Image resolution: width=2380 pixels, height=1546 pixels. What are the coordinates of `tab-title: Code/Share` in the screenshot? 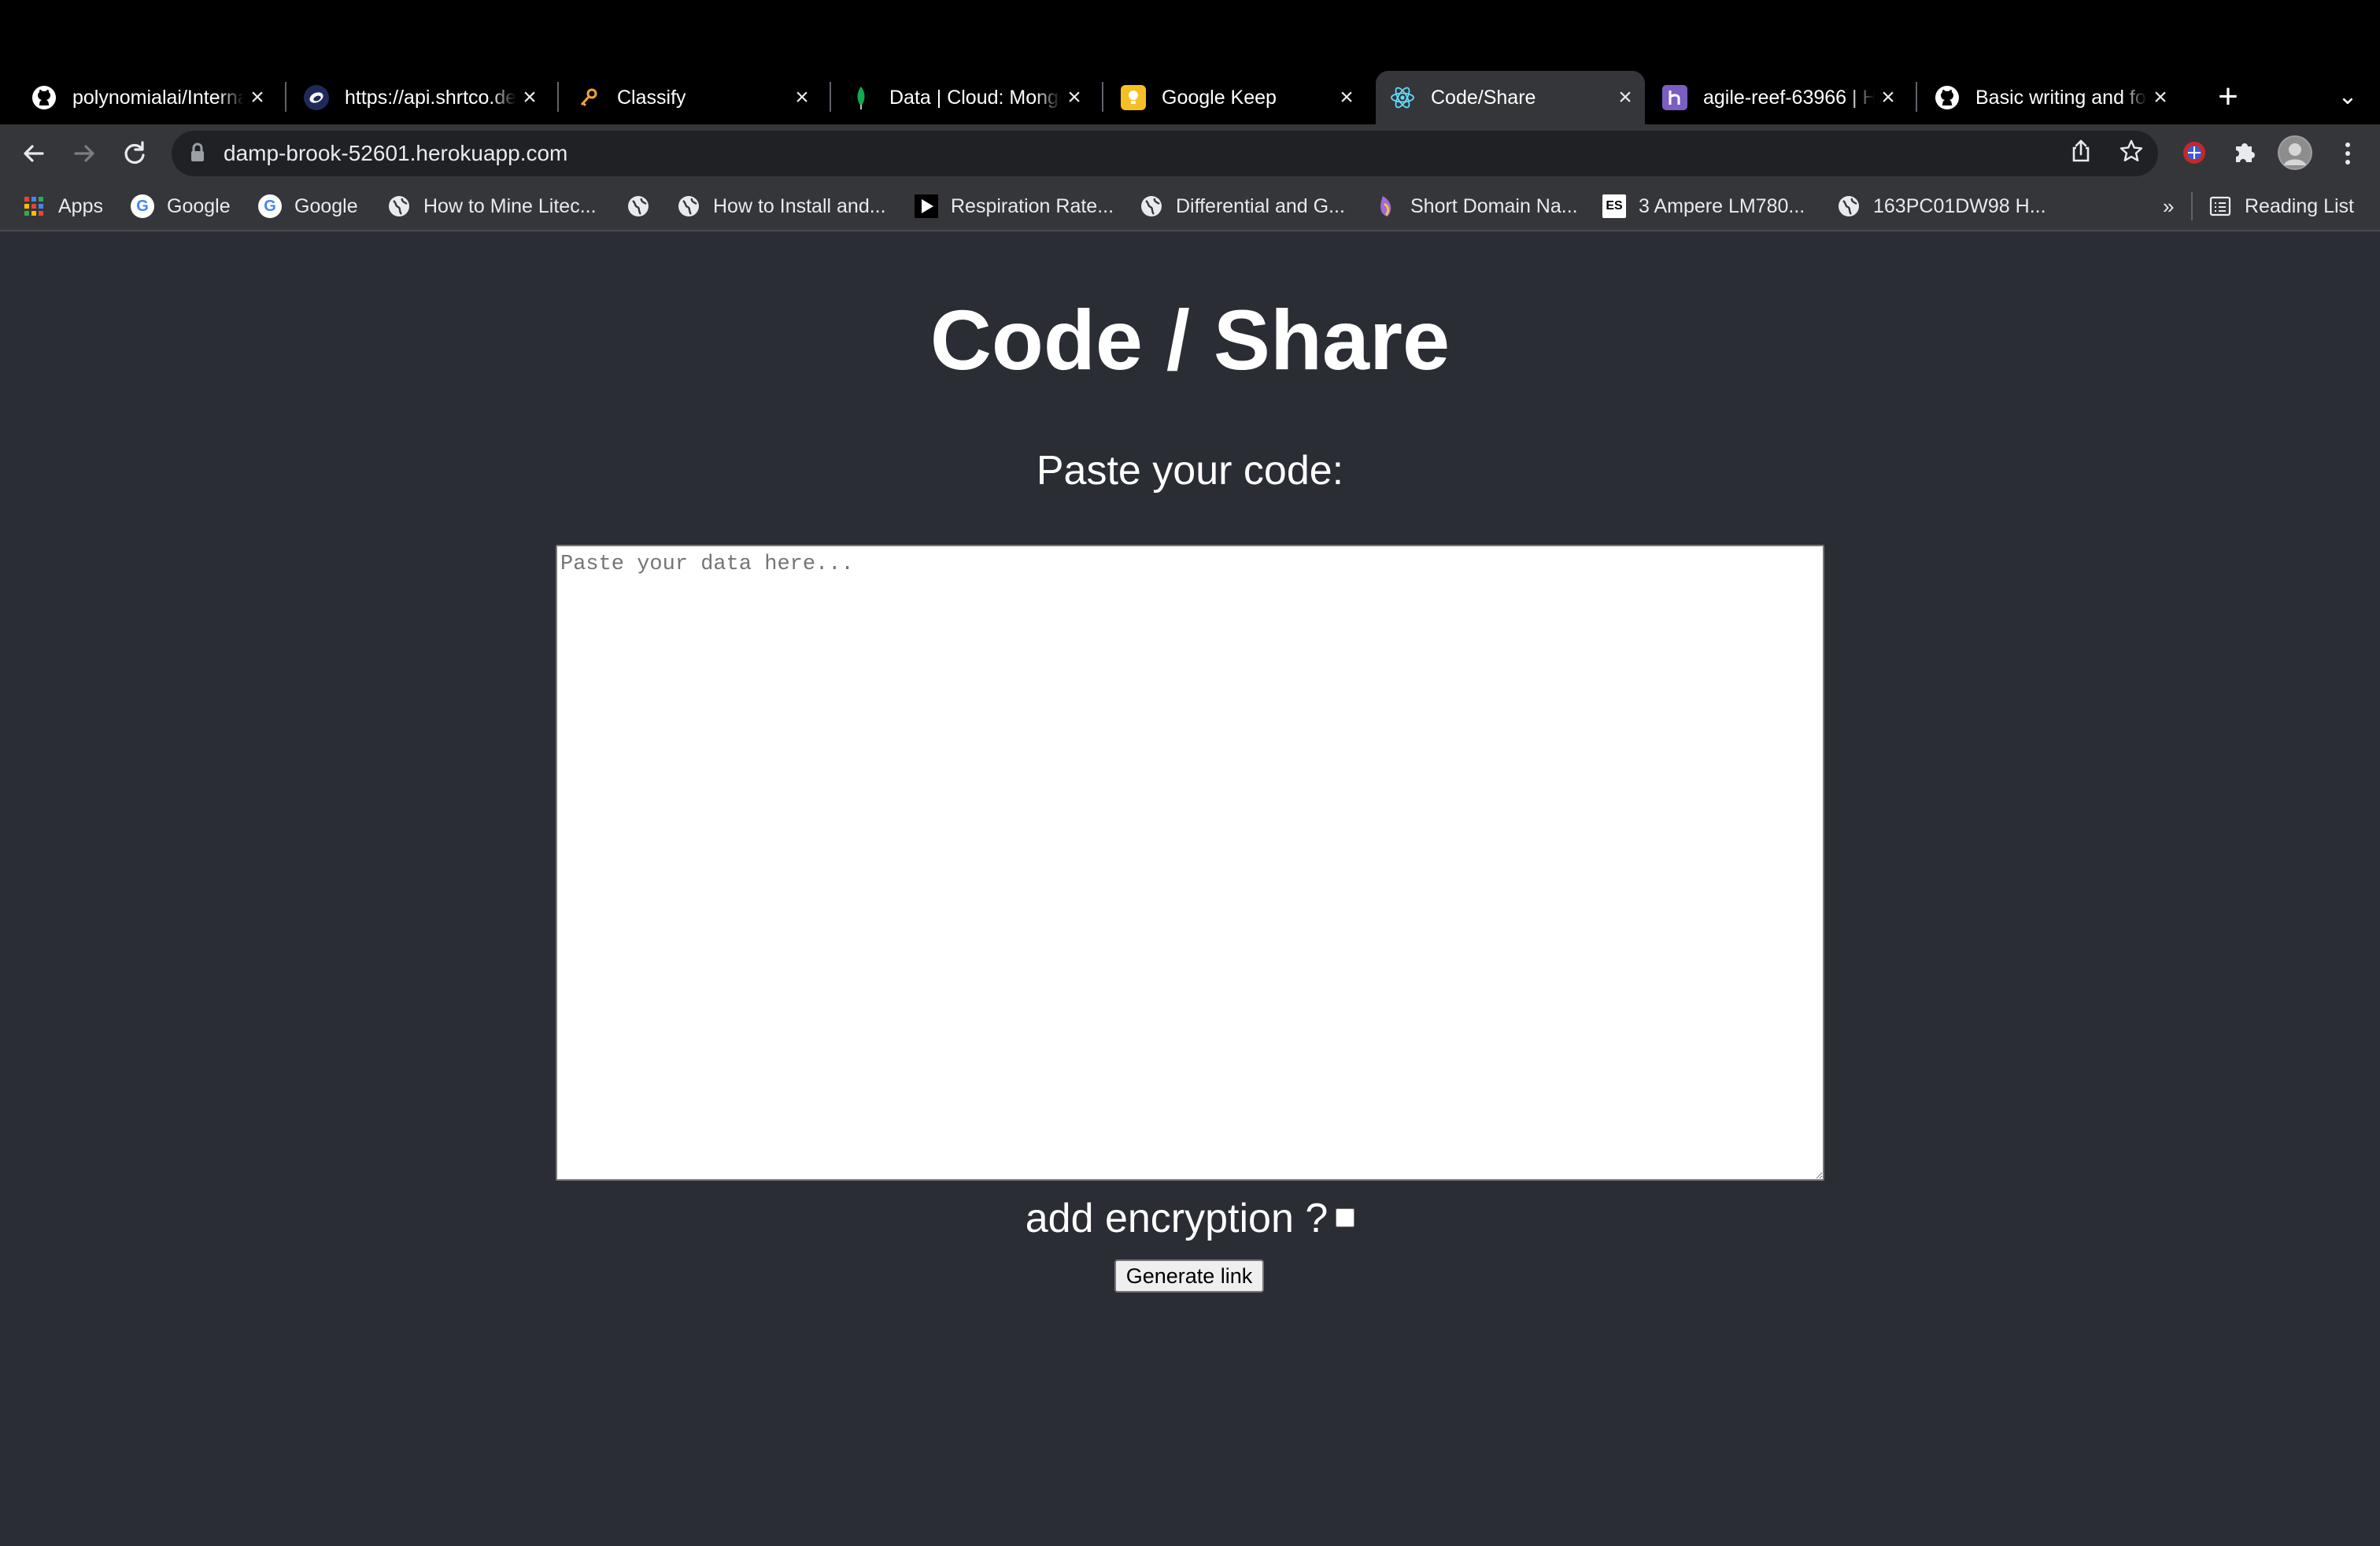 It's located at (1483, 97).